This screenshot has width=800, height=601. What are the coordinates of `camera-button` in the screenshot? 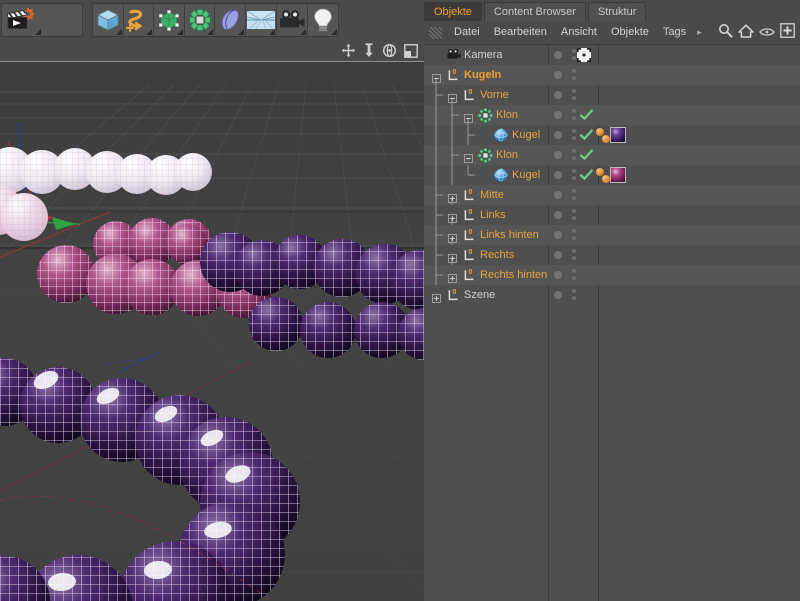 It's located at (292, 20).